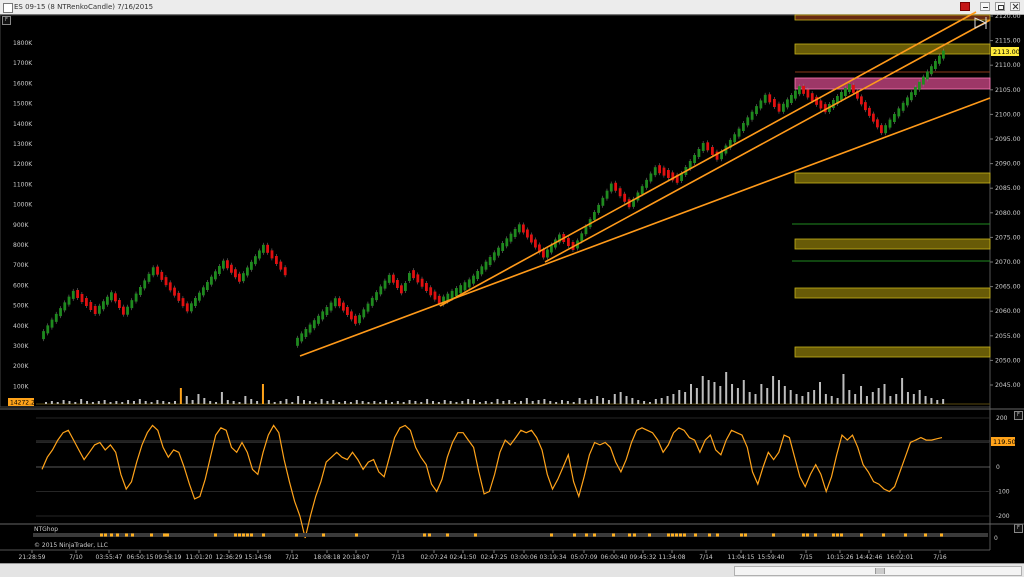 The image size is (1024, 577). What do you see at coordinates (46, 529) in the screenshot?
I see `status-label: NTGhop` at bounding box center [46, 529].